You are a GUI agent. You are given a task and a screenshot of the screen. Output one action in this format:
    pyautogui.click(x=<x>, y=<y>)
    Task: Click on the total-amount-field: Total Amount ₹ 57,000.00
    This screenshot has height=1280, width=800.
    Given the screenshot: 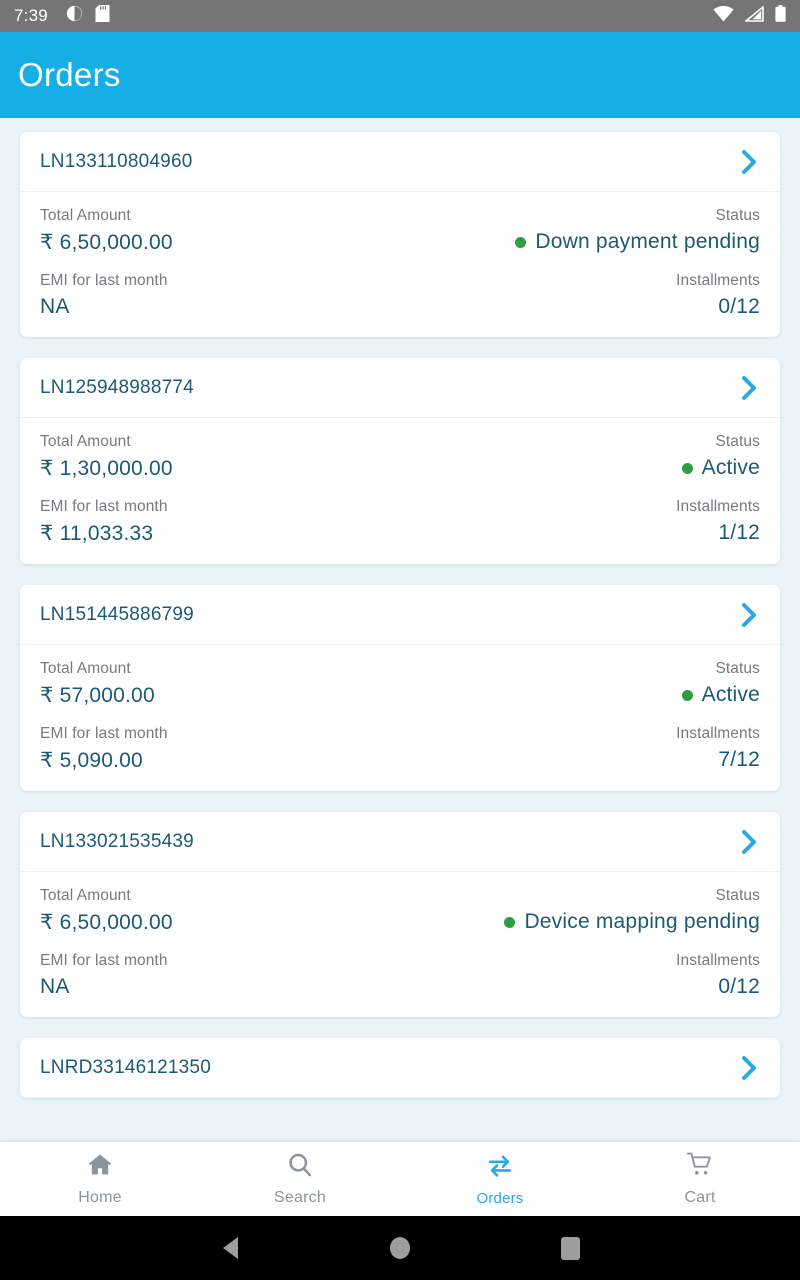 What is the action you would take?
    pyautogui.click(x=97, y=684)
    